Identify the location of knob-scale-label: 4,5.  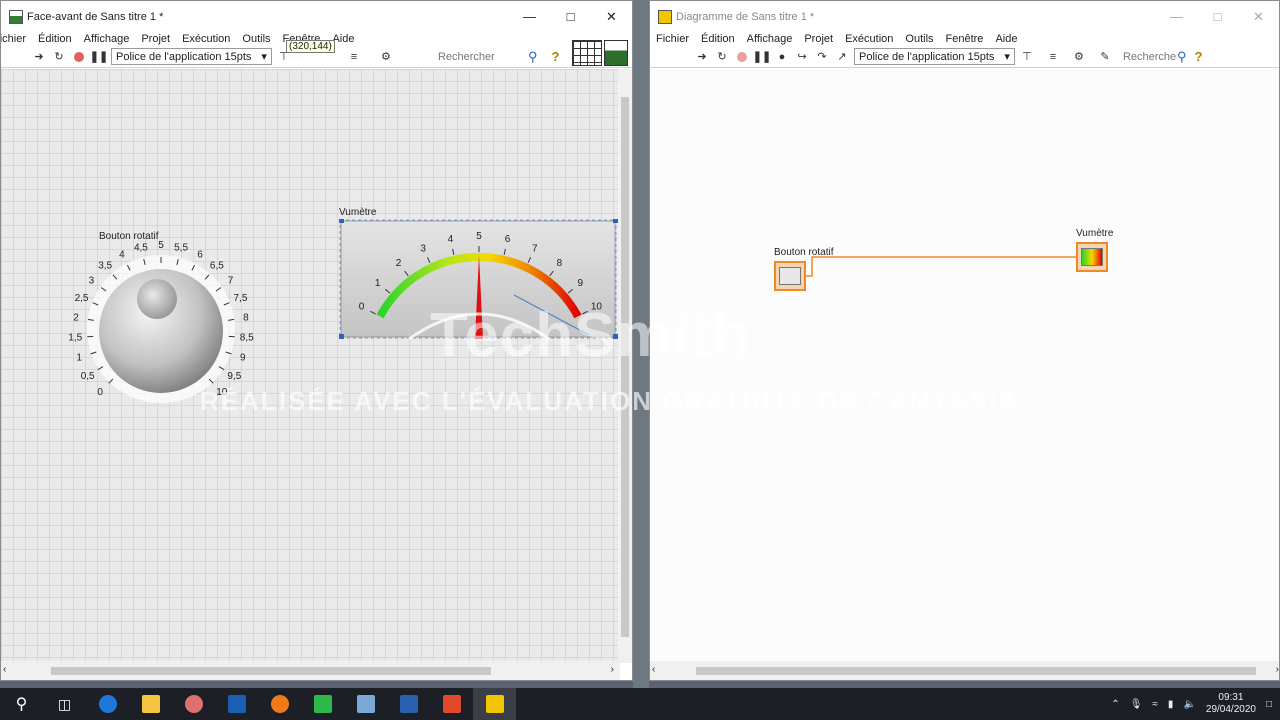
(141, 247).